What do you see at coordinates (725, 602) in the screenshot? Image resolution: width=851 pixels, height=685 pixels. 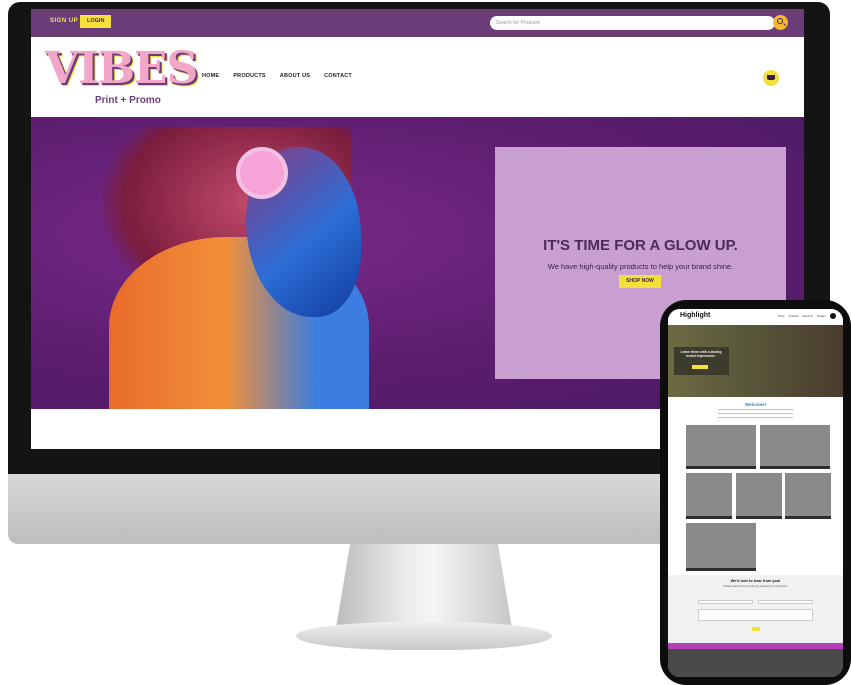 I see `phone-name-field` at bounding box center [725, 602].